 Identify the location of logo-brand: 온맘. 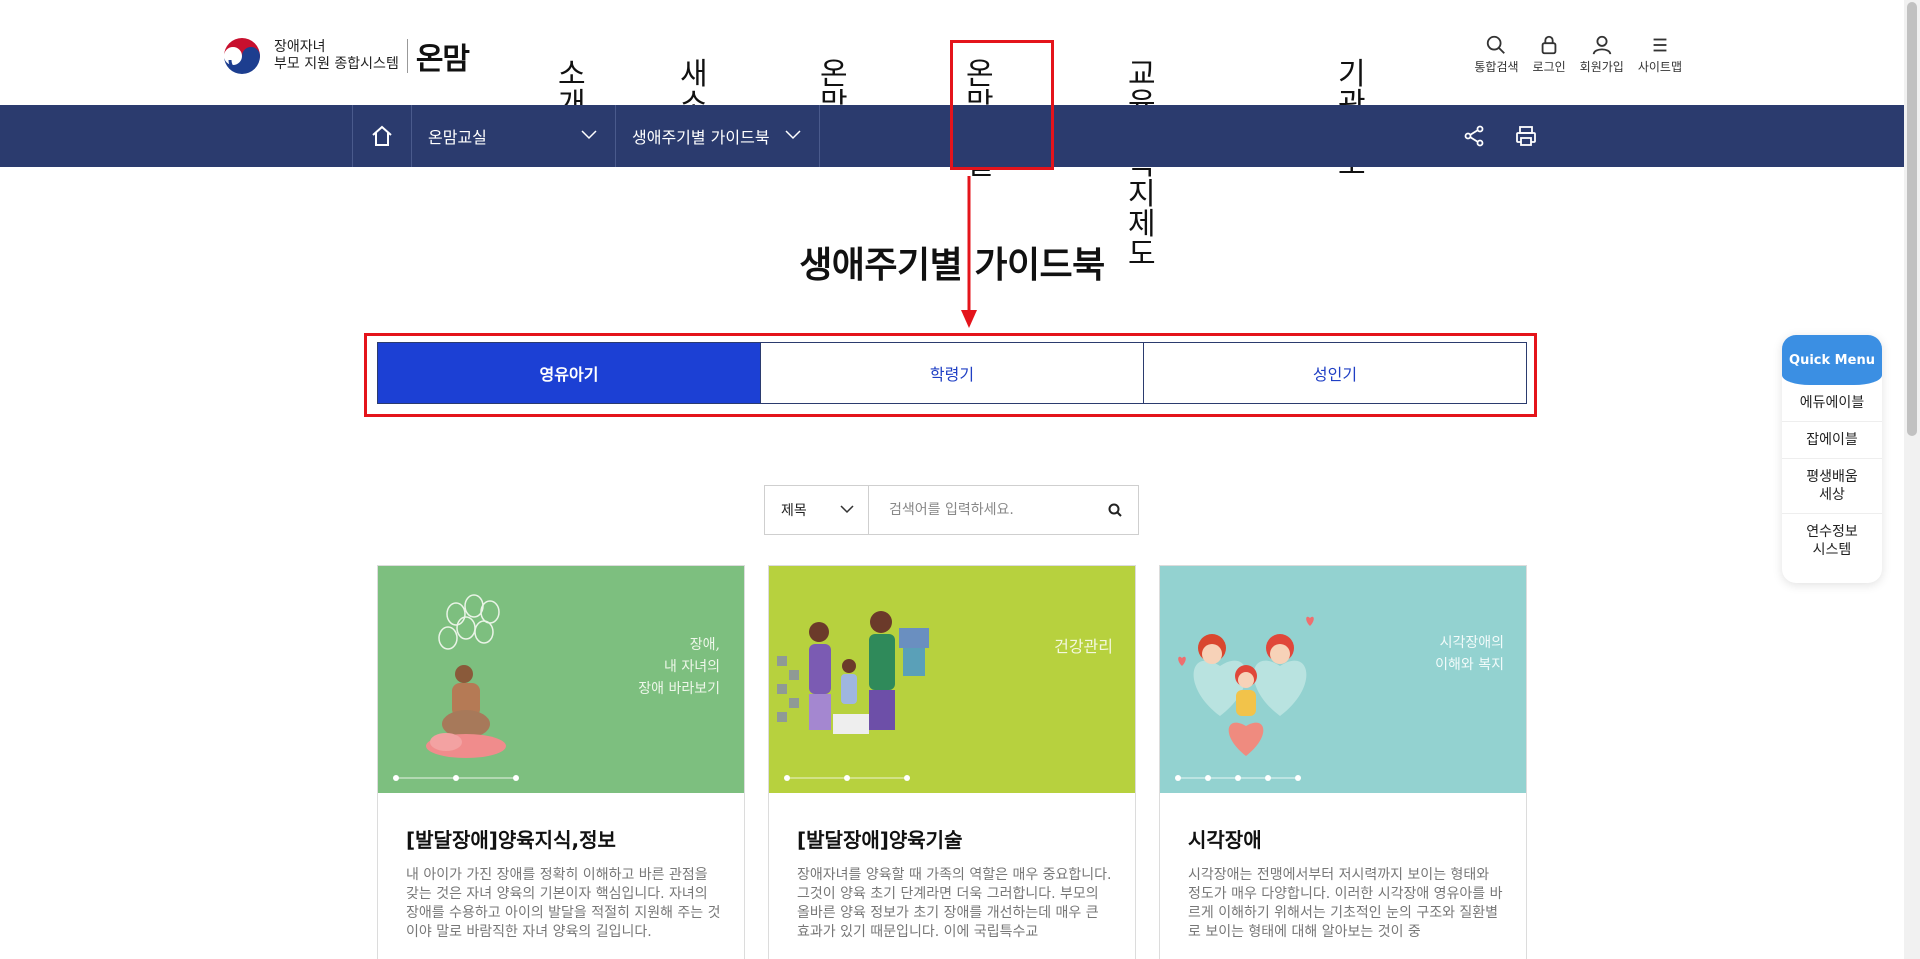
(442, 59).